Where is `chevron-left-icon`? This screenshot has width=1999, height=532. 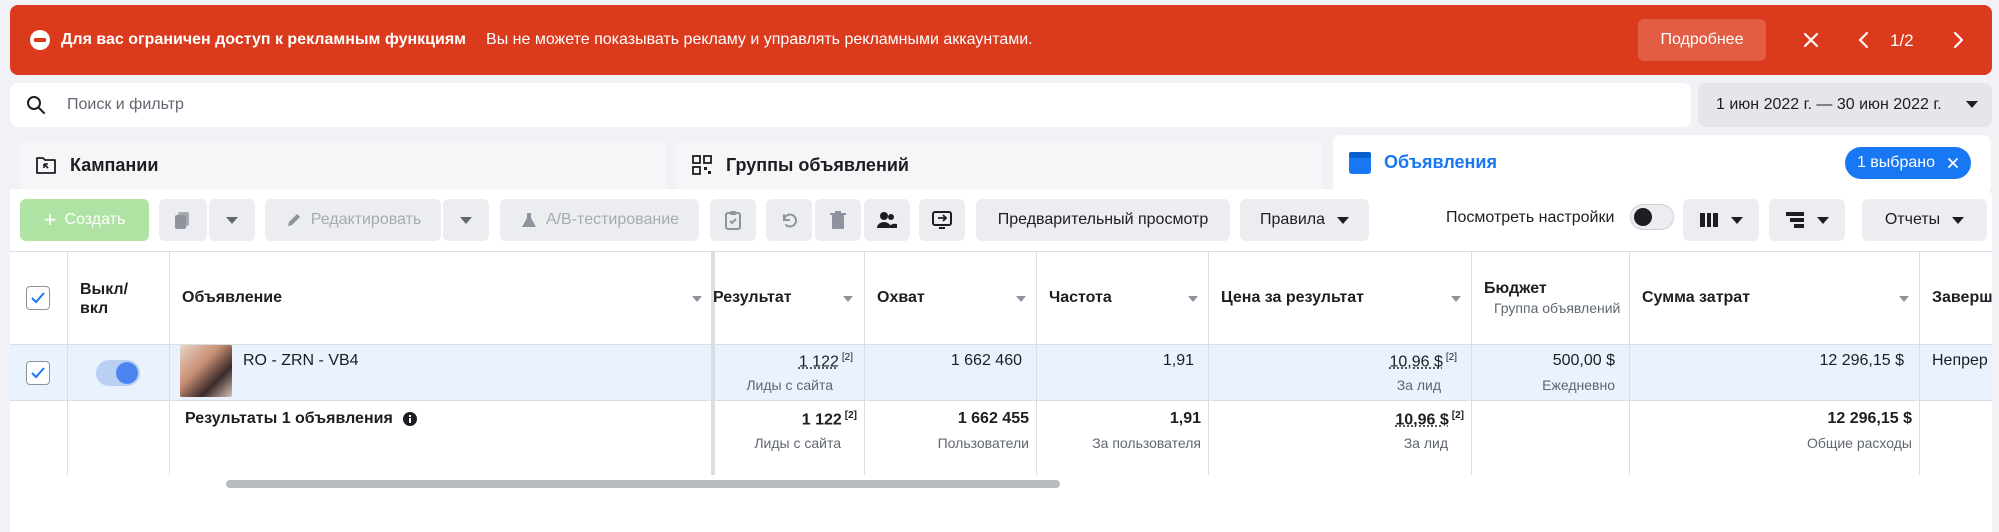 chevron-left-icon is located at coordinates (1864, 40).